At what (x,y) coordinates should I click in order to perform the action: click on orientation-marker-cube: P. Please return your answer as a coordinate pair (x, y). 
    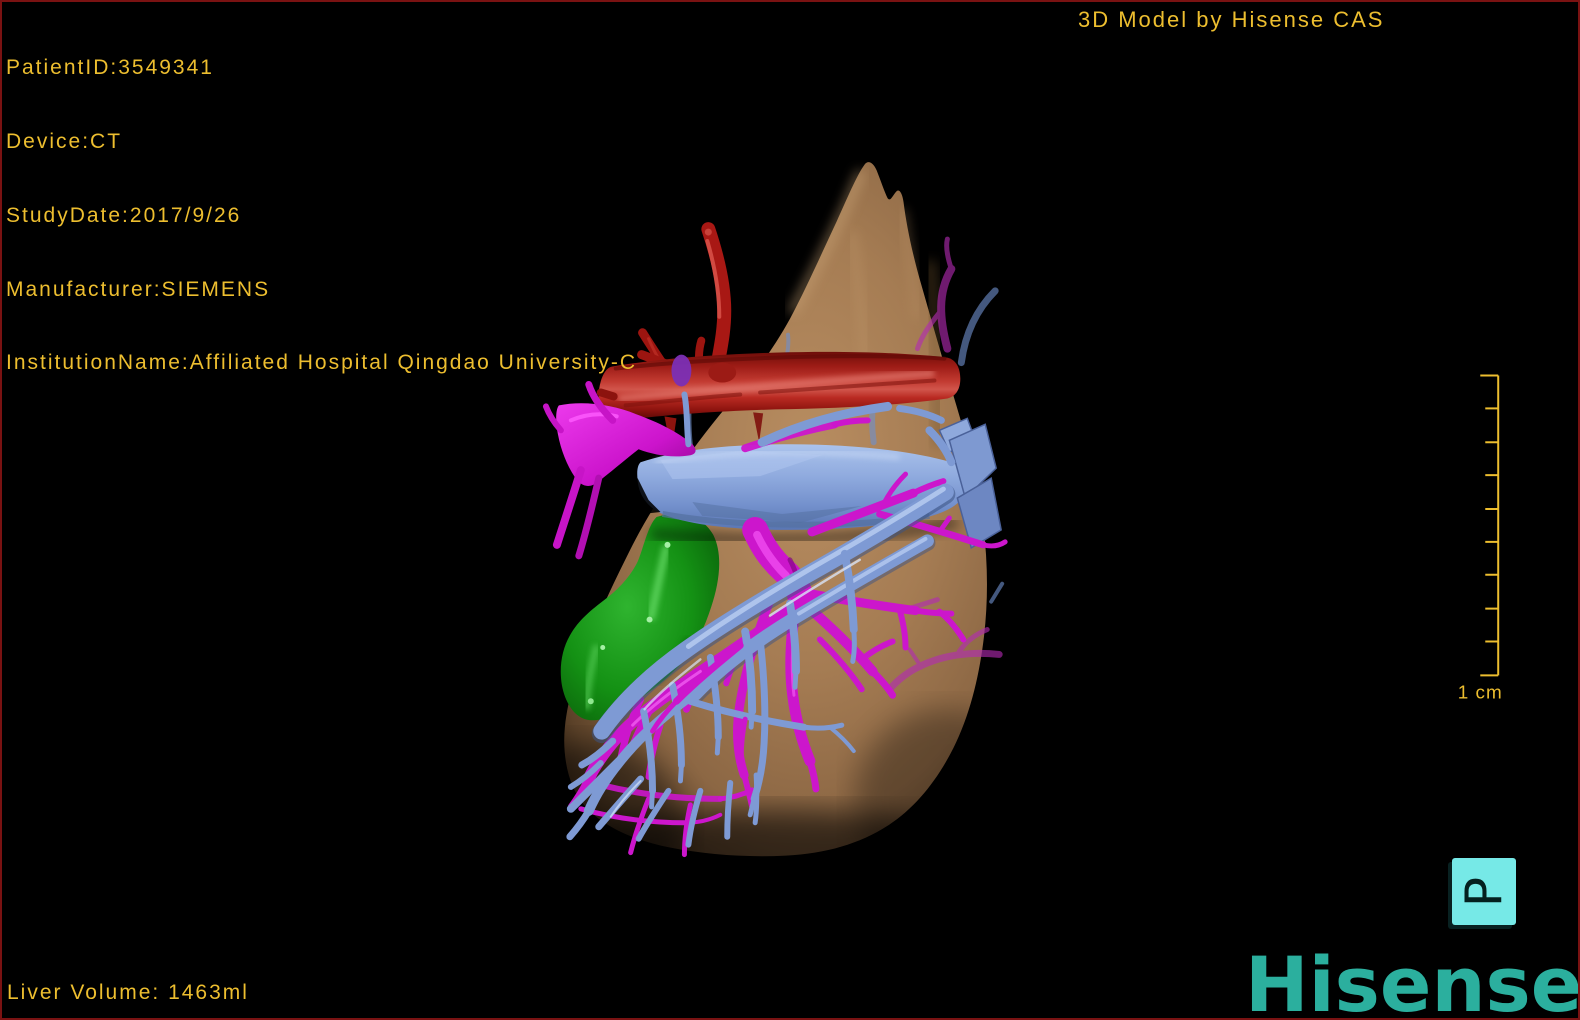
    Looking at the image, I should click on (1484, 891).